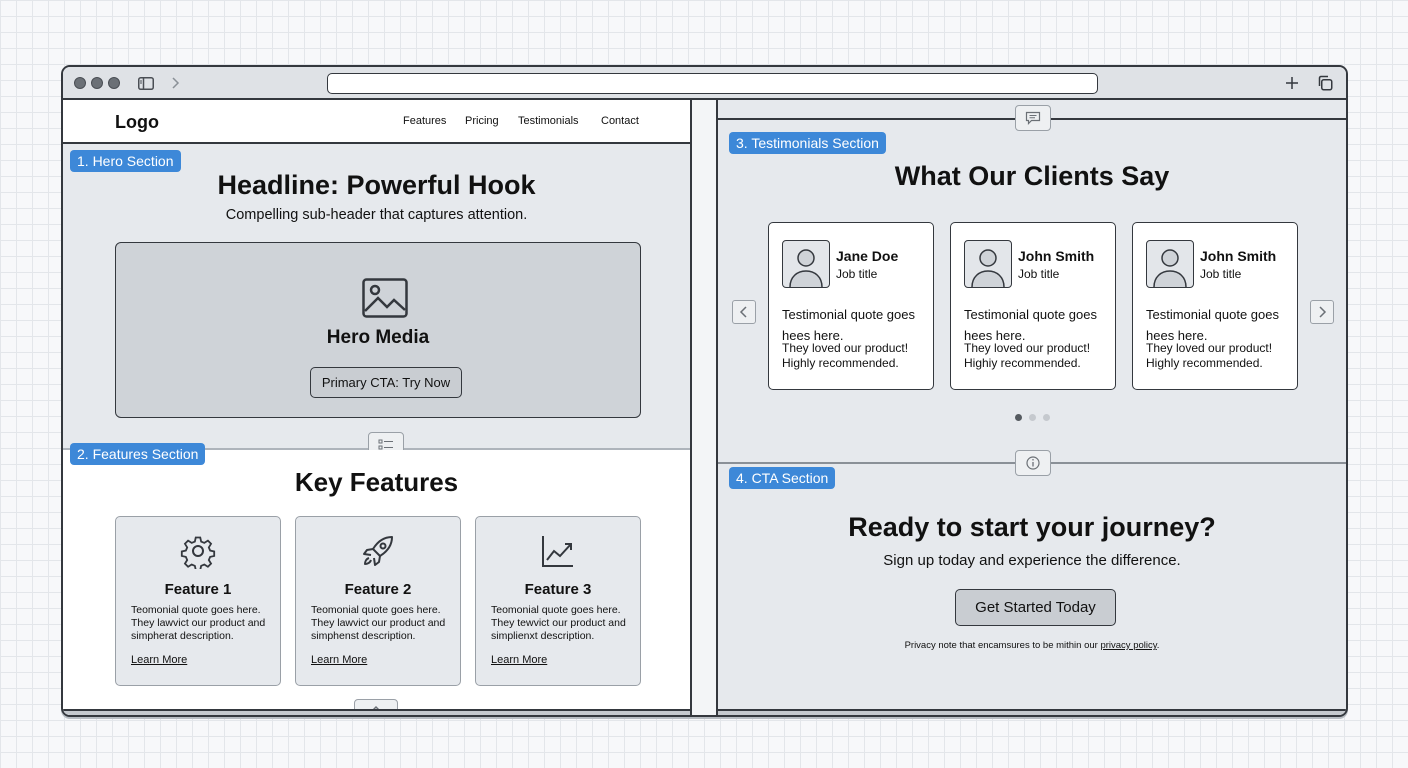 The width and height of the screenshot is (1408, 768). Describe the element at coordinates (378, 337) in the screenshot. I see `hero-media-label: Hero Media` at that location.